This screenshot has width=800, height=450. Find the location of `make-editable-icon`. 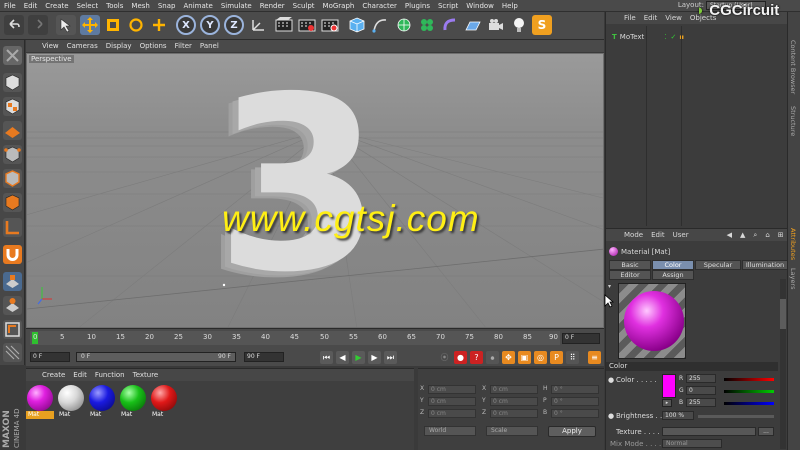

make-editable-icon is located at coordinates (12, 55).